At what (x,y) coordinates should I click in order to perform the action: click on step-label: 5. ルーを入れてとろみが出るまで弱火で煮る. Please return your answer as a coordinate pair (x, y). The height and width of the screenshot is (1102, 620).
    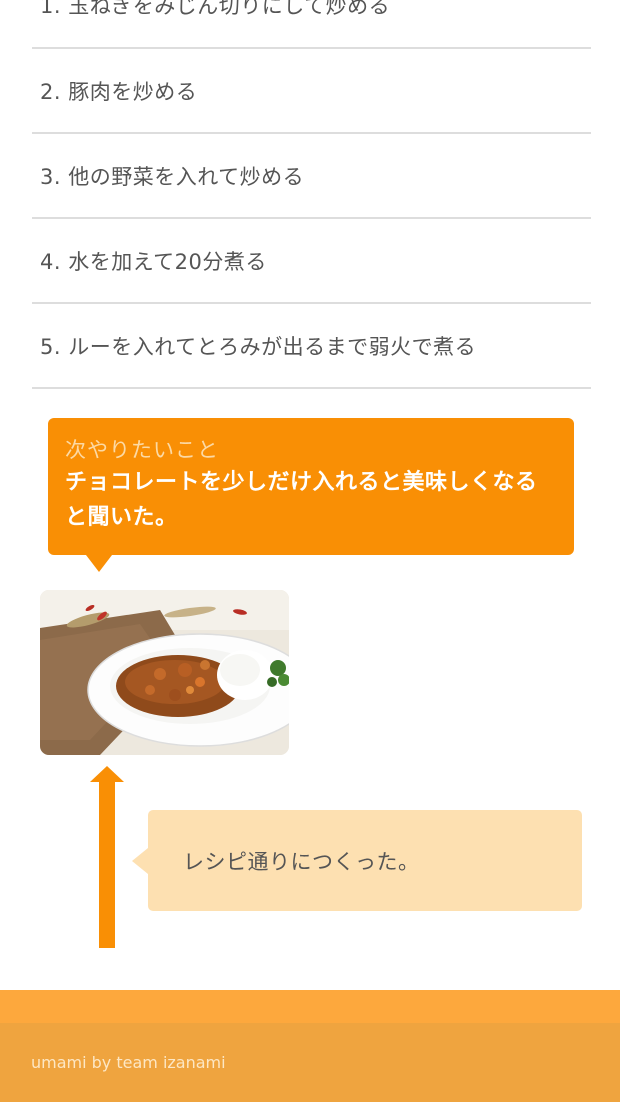
    Looking at the image, I should click on (258, 346).